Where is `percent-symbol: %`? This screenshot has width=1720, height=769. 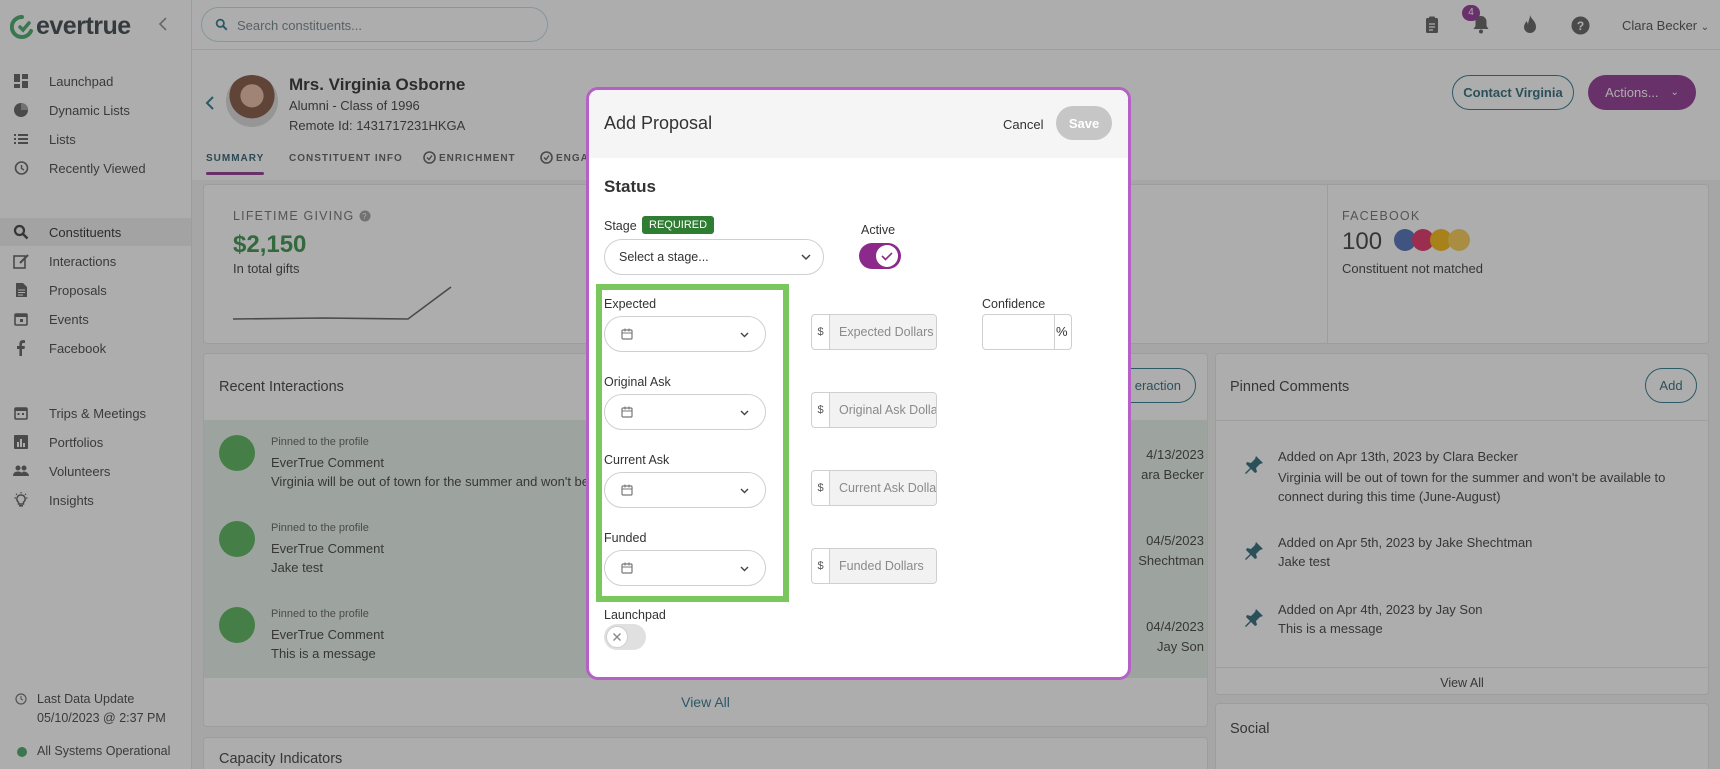 percent-symbol: % is located at coordinates (1062, 331).